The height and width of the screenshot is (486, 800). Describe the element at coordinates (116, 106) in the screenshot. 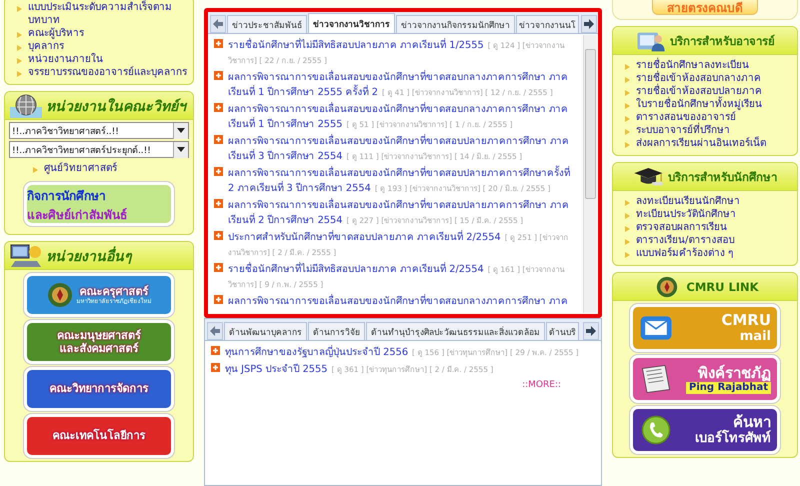

I see `panel-title: หน่วยงานในคณะวิทย์ฯ` at that location.